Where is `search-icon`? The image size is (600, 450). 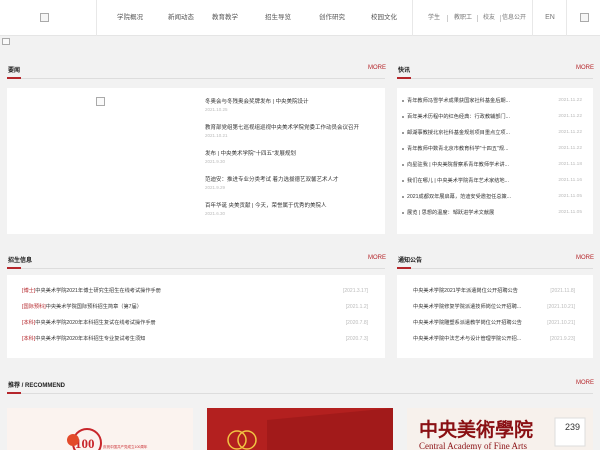
search-icon is located at coordinates (584, 17).